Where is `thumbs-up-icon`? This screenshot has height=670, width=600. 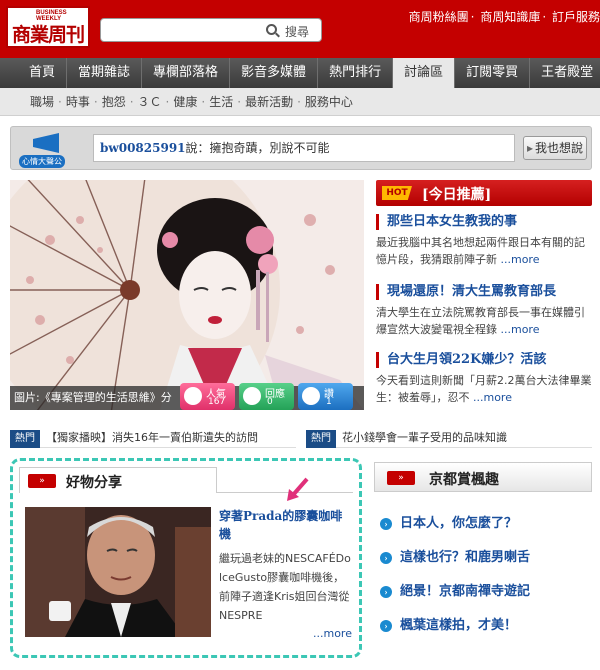 thumbs-up-icon is located at coordinates (311, 396).